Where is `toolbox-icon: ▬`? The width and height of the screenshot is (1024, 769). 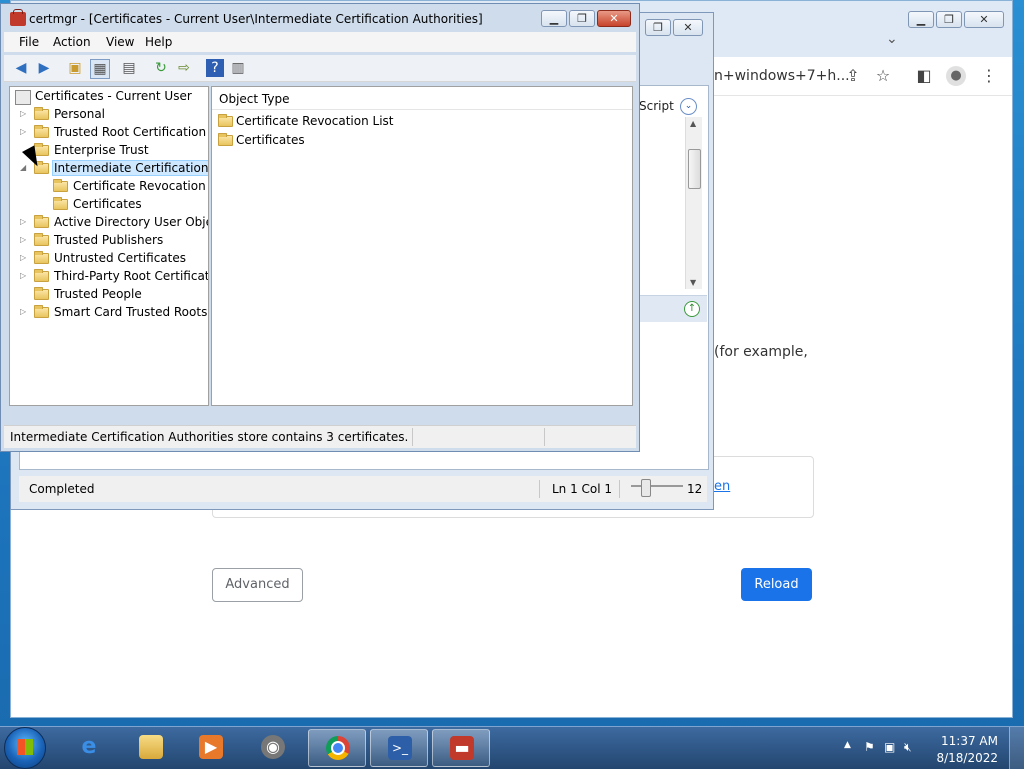
toolbox-icon: ▬ is located at coordinates (462, 748).